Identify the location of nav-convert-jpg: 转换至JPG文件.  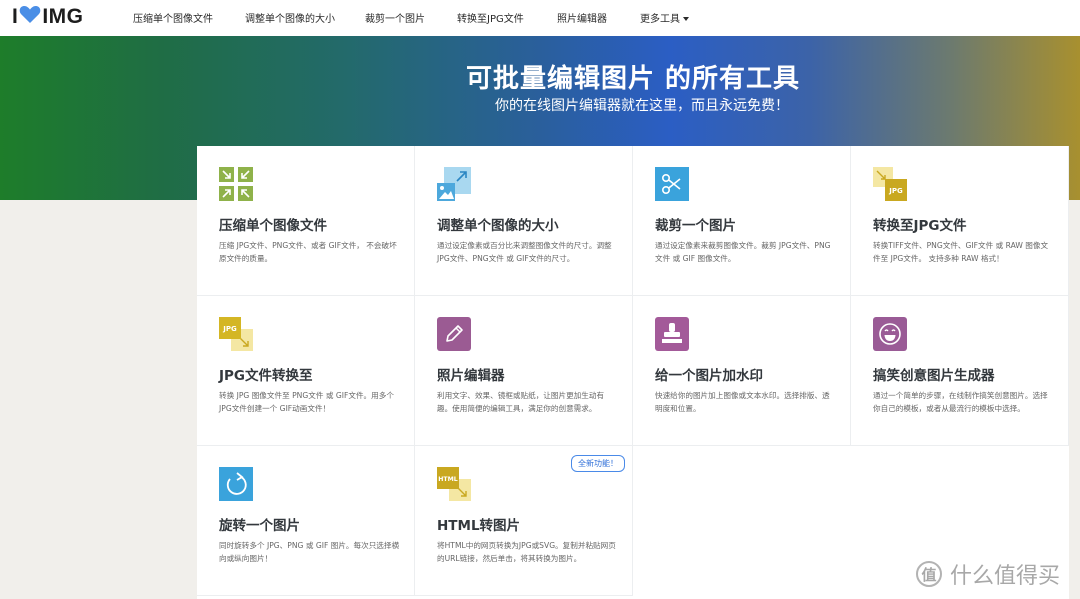
(490, 17).